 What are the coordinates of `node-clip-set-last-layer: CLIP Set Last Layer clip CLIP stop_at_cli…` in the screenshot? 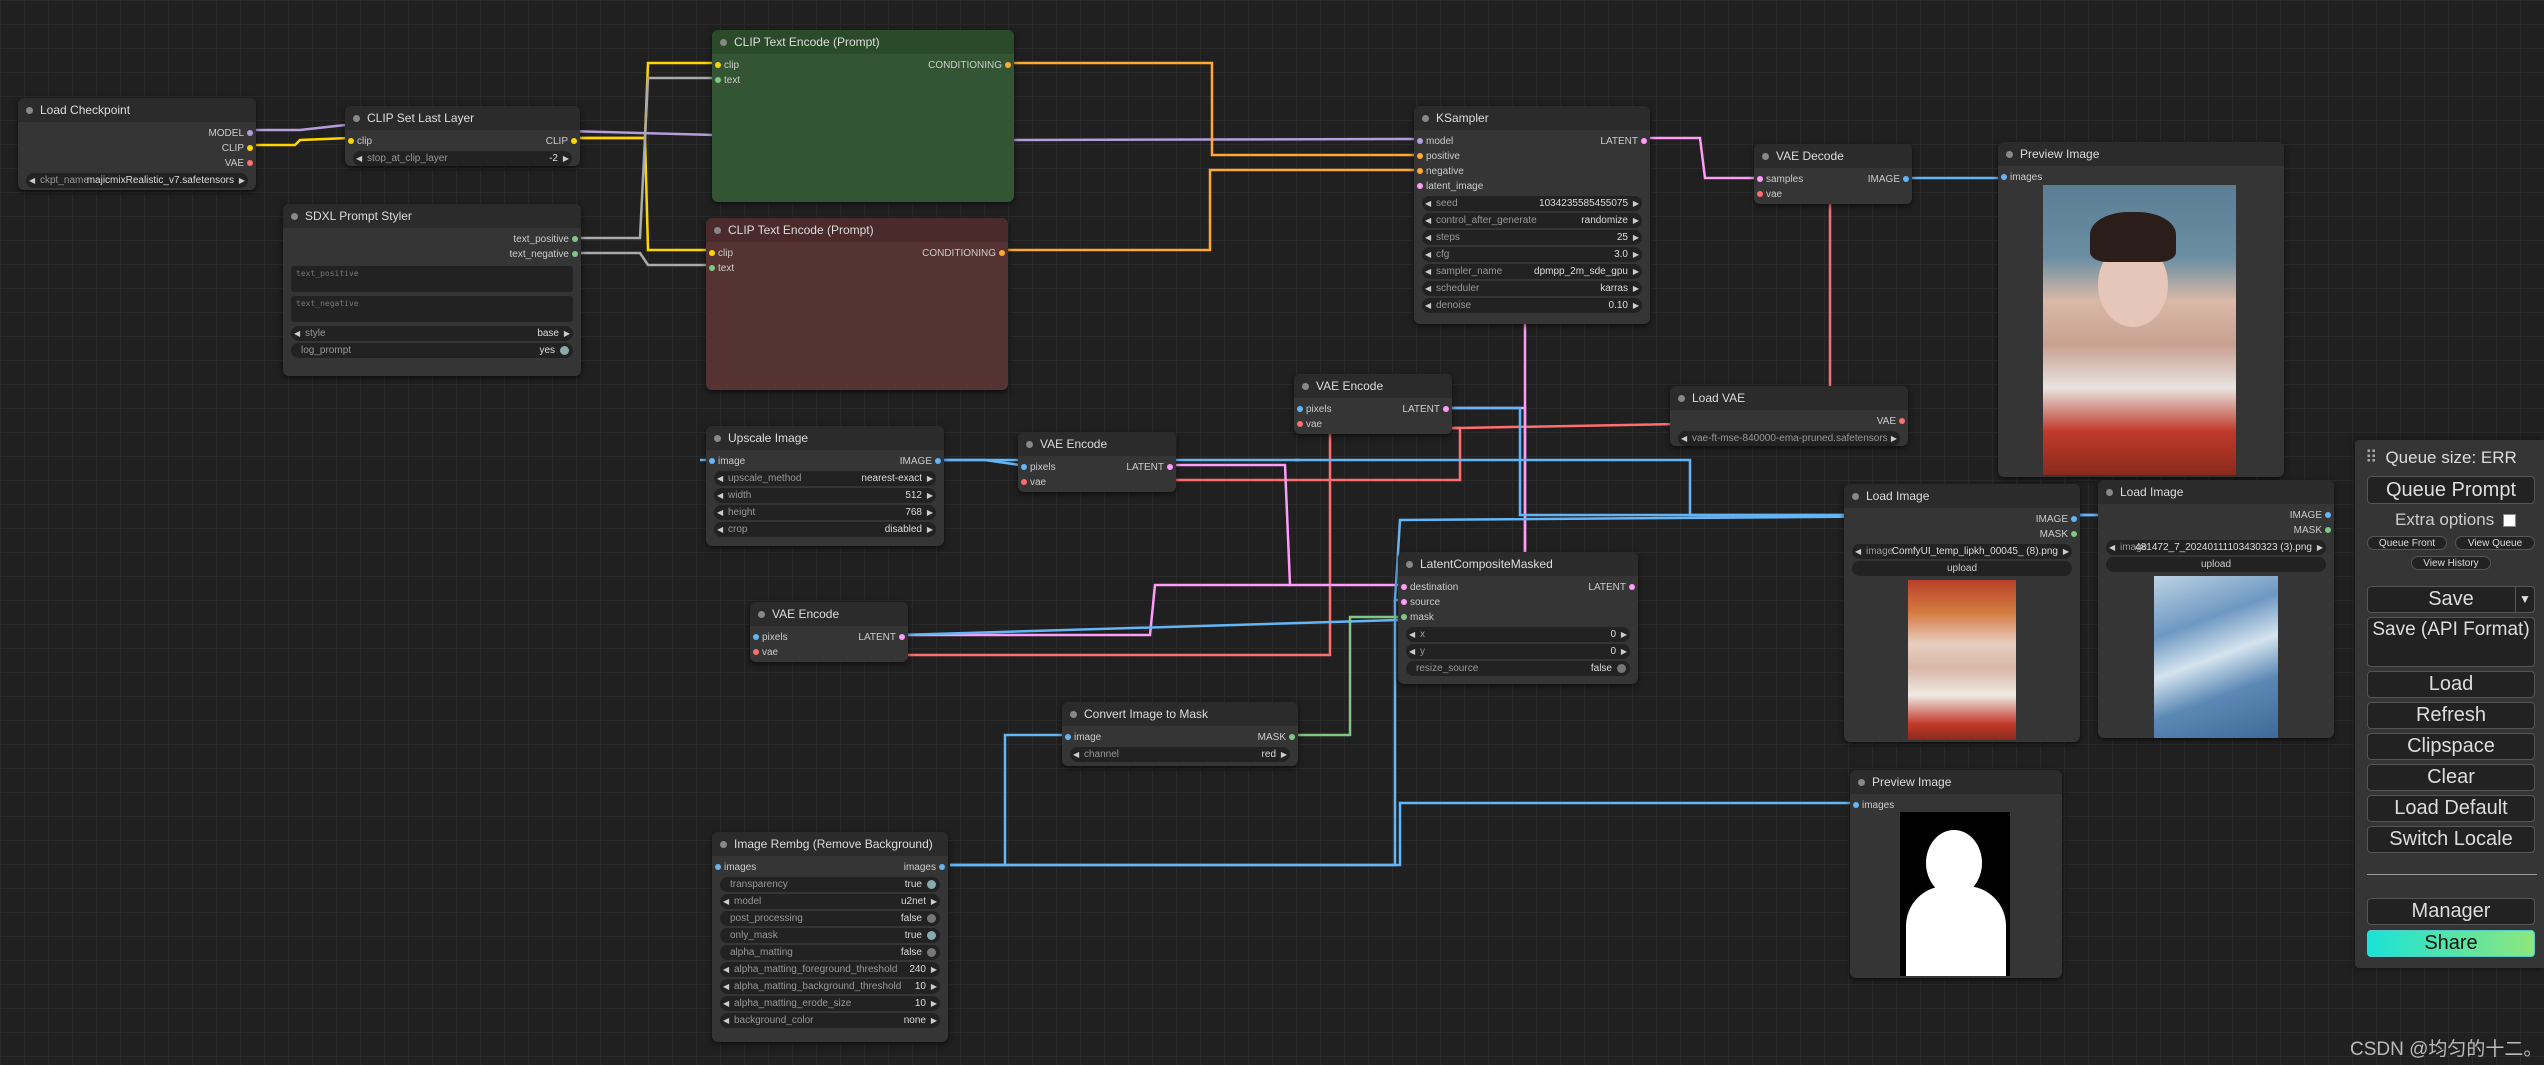 It's located at (462, 136).